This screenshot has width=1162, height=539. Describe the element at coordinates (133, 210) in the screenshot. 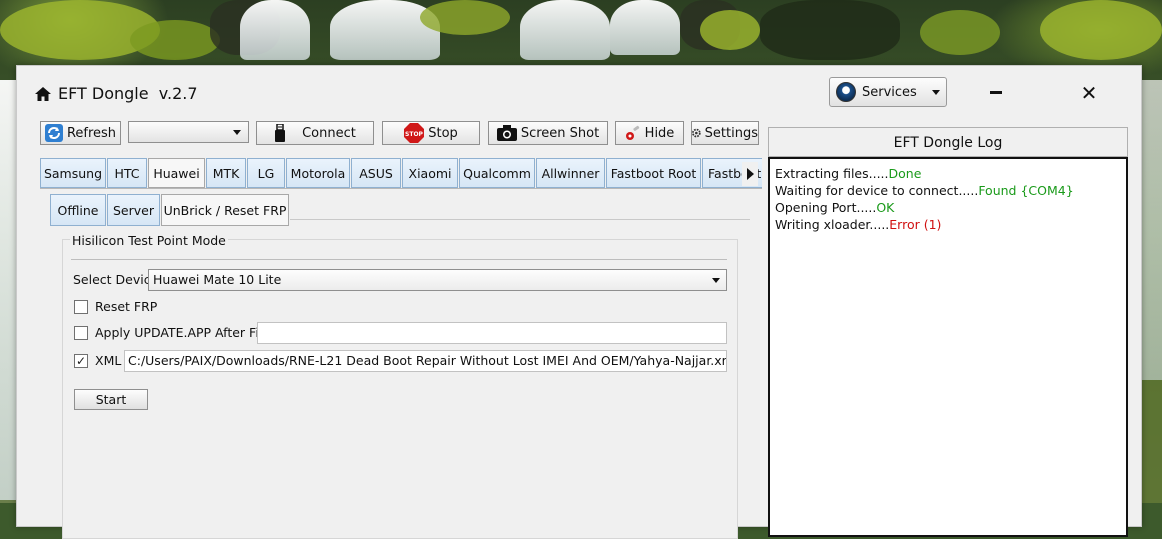

I see `subtab-server: Server` at that location.